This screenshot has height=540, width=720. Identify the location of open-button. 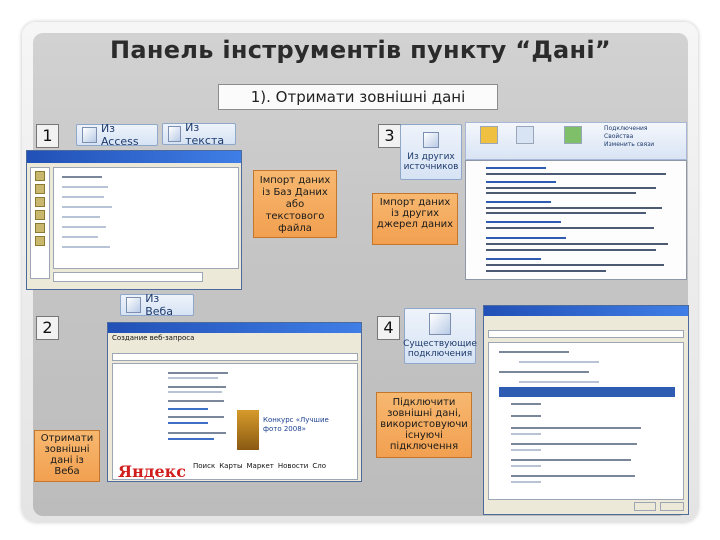
(645, 506).